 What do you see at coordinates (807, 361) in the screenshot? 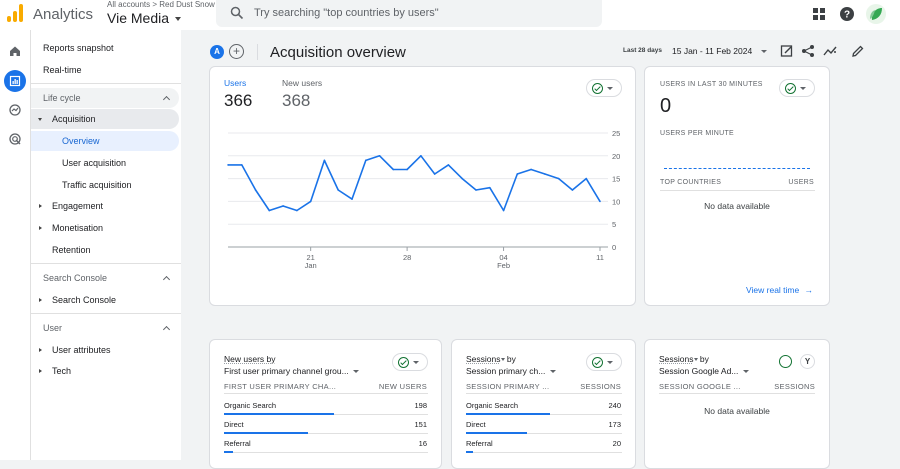
I see `filter-icon: Y` at bounding box center [807, 361].